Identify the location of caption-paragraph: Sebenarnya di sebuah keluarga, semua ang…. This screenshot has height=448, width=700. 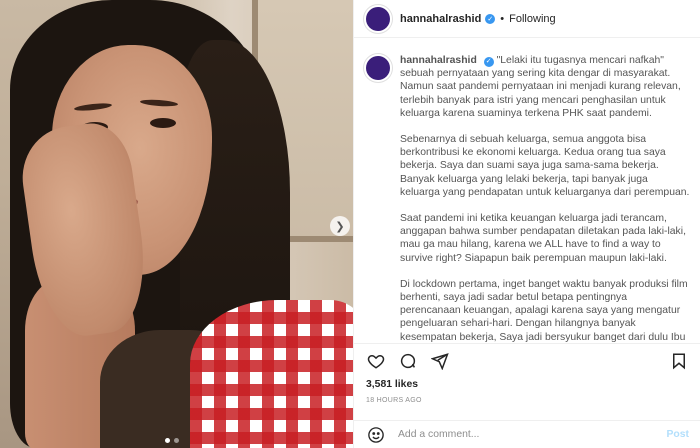
(545, 166).